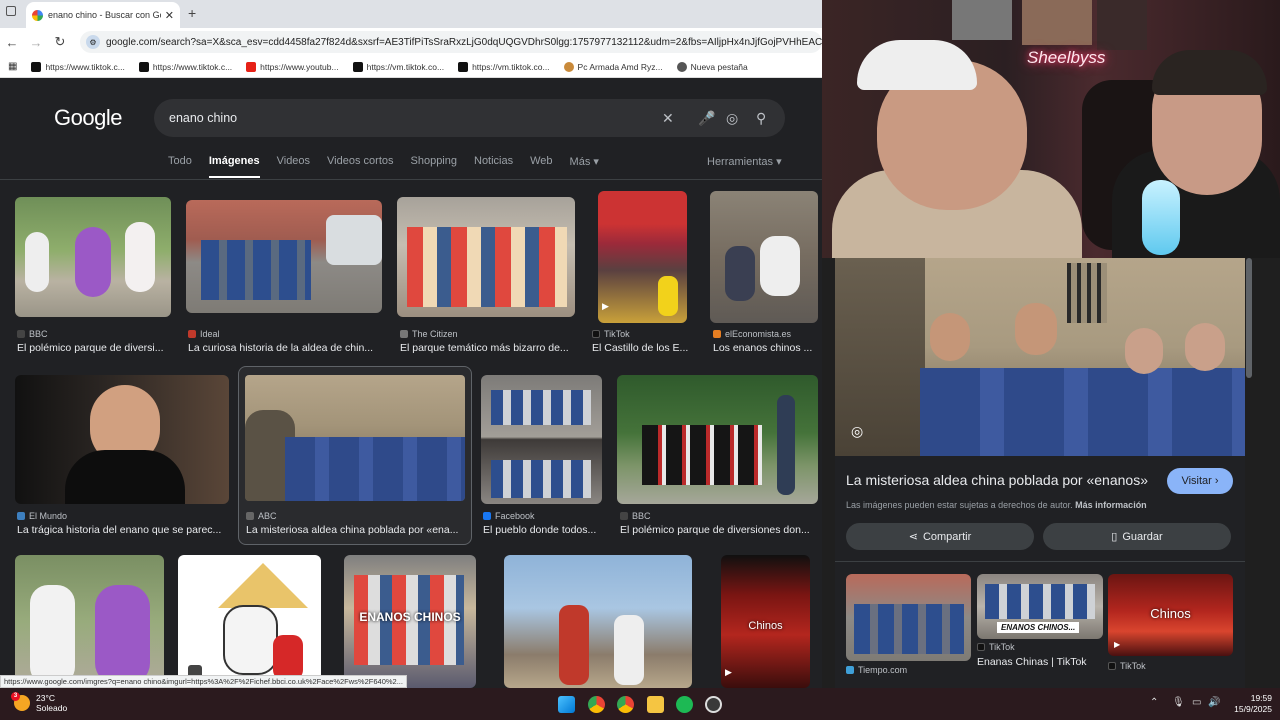  What do you see at coordinates (434, 166) in the screenshot?
I see `tab-shopping: Shopping` at bounding box center [434, 166].